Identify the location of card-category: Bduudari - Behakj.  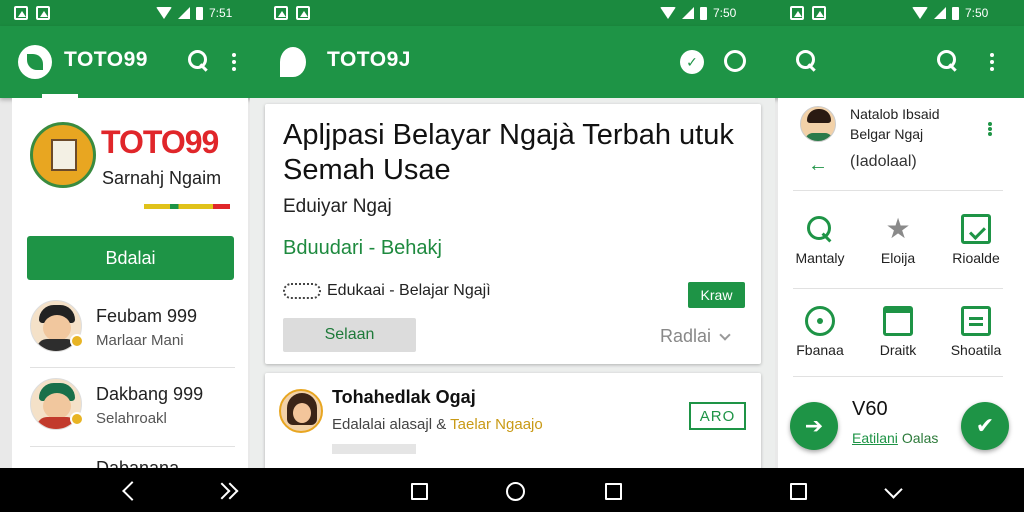
(362, 248).